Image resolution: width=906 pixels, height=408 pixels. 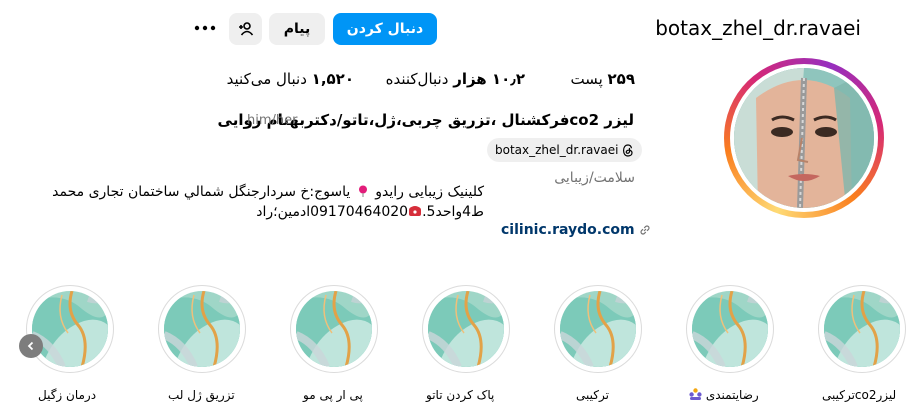 I want to click on link-icon, so click(x=645, y=230).